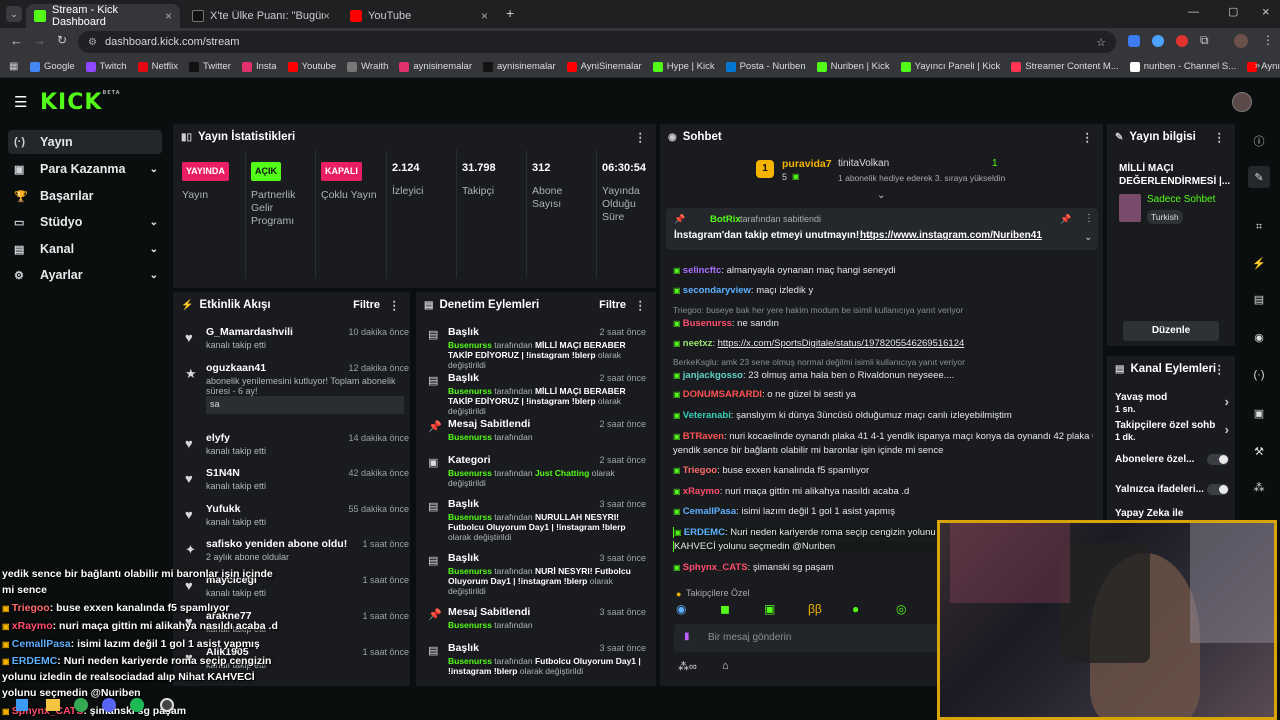  I want to click on sidebar-item-kanal: ▤ Kanal ⌄, so click(85, 249).